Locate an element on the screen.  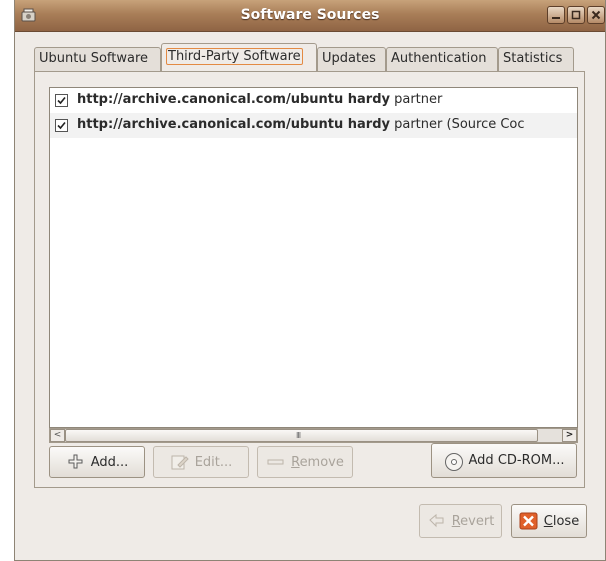
revert-button: Revert is located at coordinates (460, 521).